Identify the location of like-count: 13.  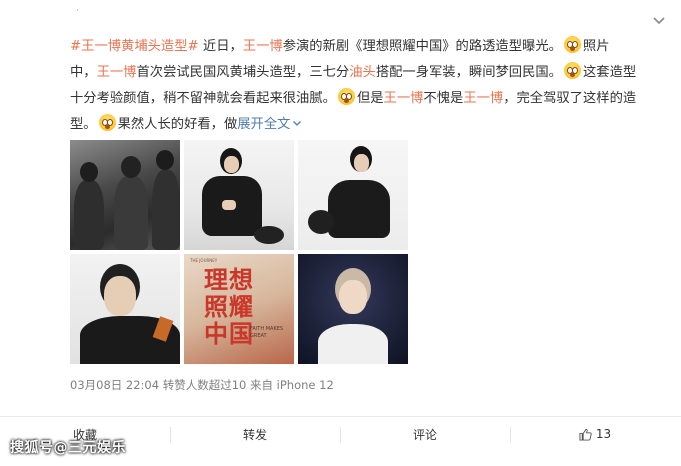
(603, 434).